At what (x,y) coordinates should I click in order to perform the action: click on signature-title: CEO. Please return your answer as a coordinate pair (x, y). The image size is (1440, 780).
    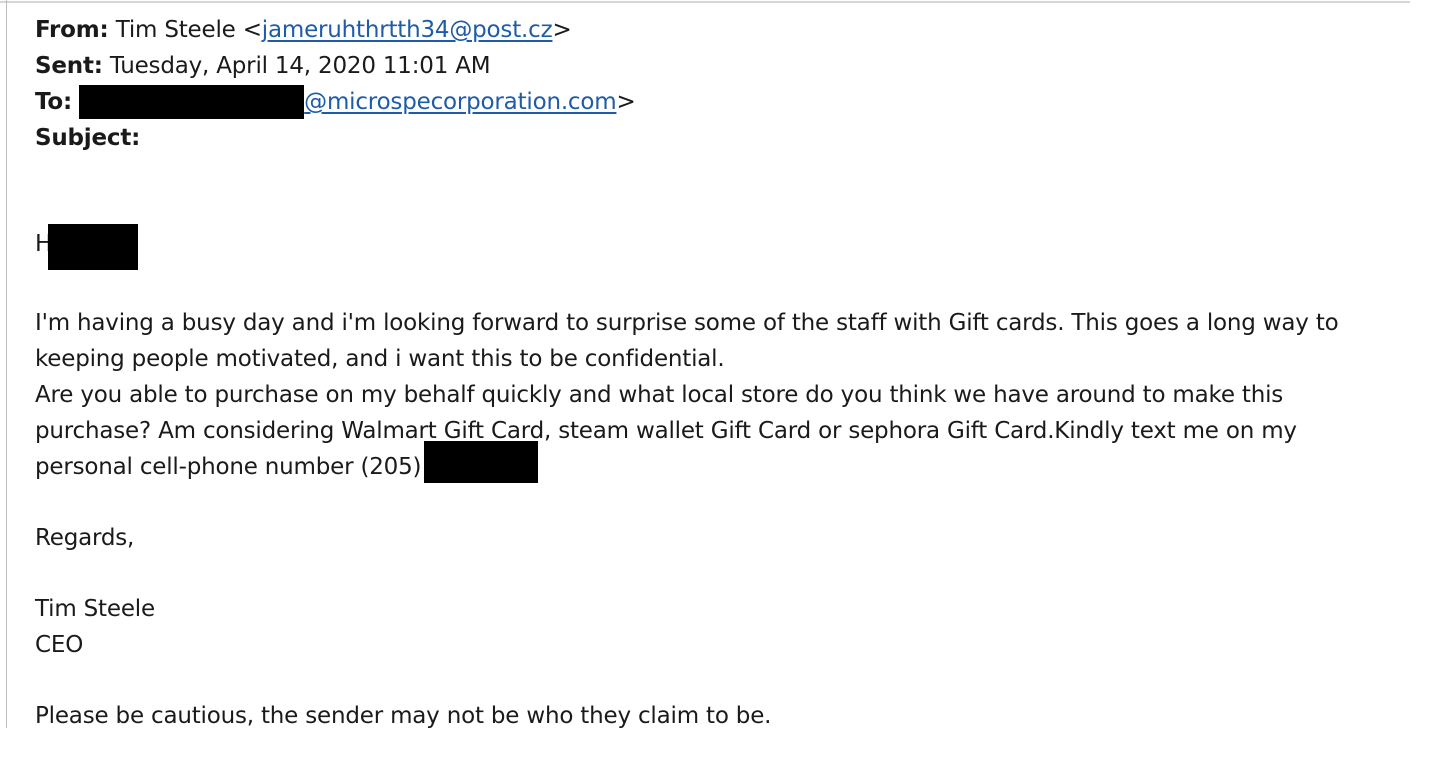
    Looking at the image, I should click on (59, 645).